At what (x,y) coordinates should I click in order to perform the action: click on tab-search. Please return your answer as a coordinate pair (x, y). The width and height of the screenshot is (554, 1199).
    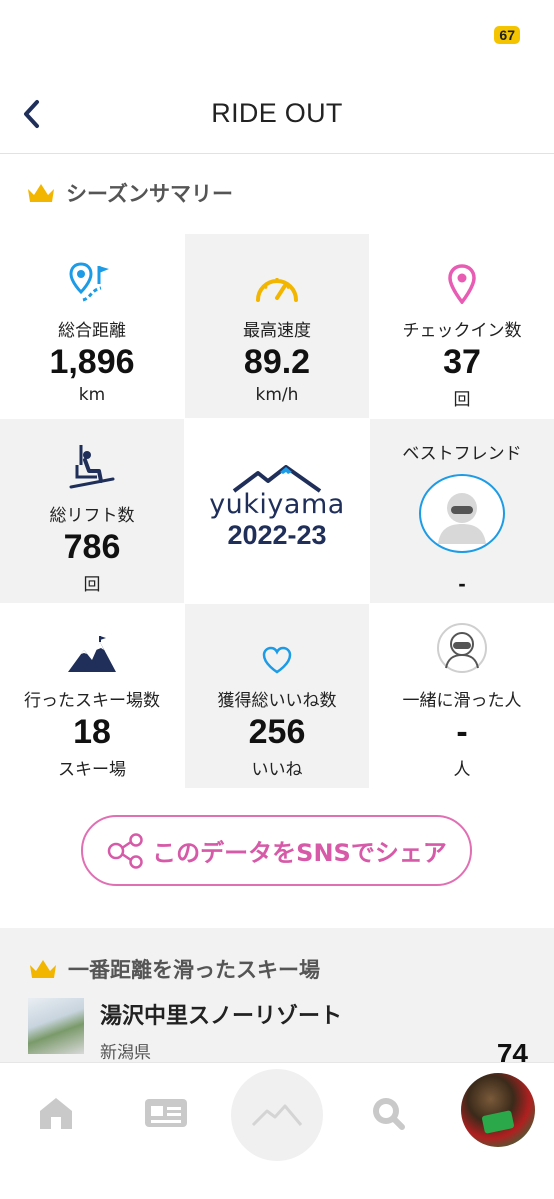
    Looking at the image, I should click on (388, 1113).